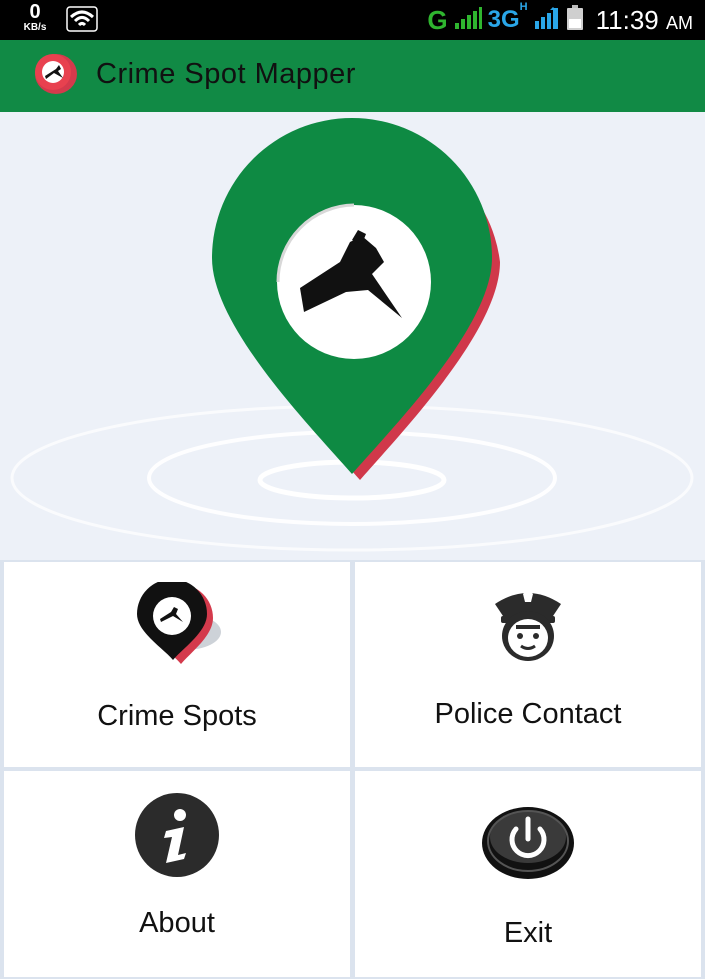 Image resolution: width=705 pixels, height=979 pixels. What do you see at coordinates (352, 20) in the screenshot?
I see `status-bar: 0 KB/s G 3GH 11:39 AM` at bounding box center [352, 20].